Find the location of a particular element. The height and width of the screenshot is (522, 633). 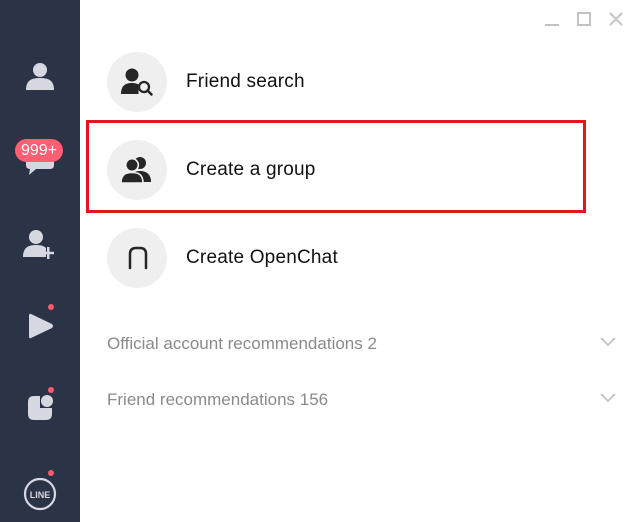

sidebar-item-add-friends is located at coordinates (40, 244).